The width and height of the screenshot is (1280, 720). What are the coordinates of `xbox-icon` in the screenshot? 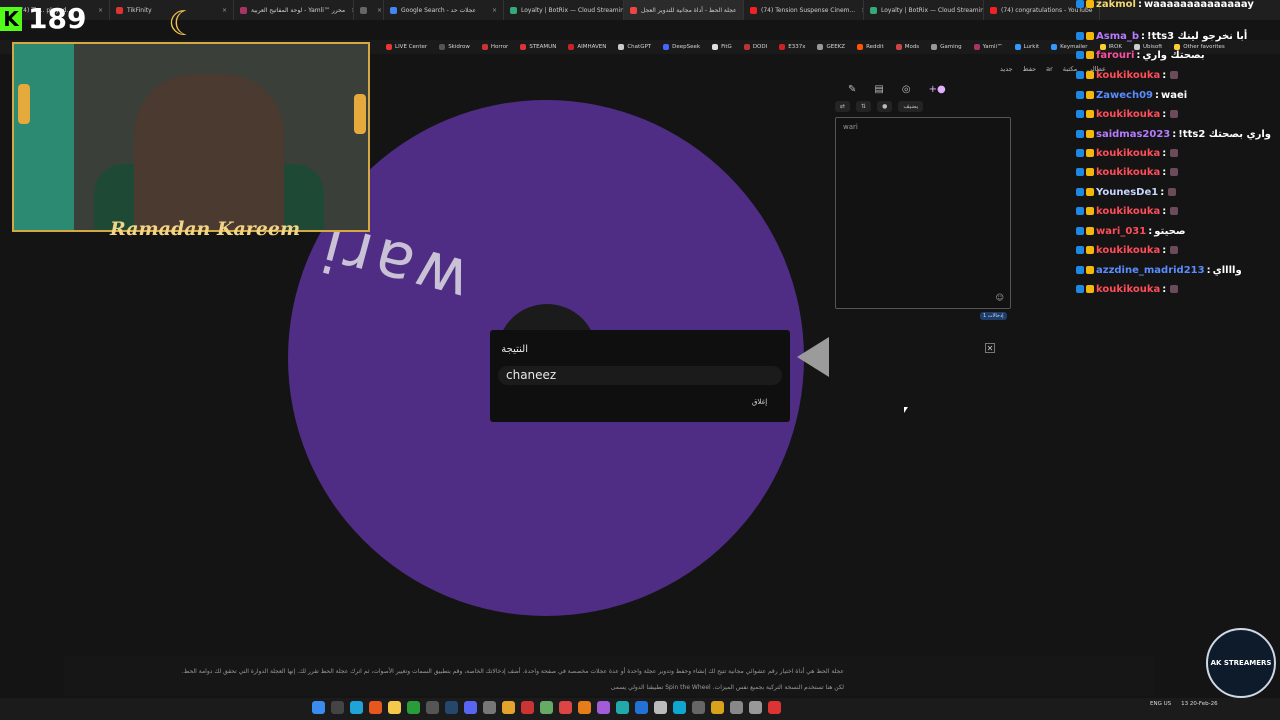 It's located at (413, 707).